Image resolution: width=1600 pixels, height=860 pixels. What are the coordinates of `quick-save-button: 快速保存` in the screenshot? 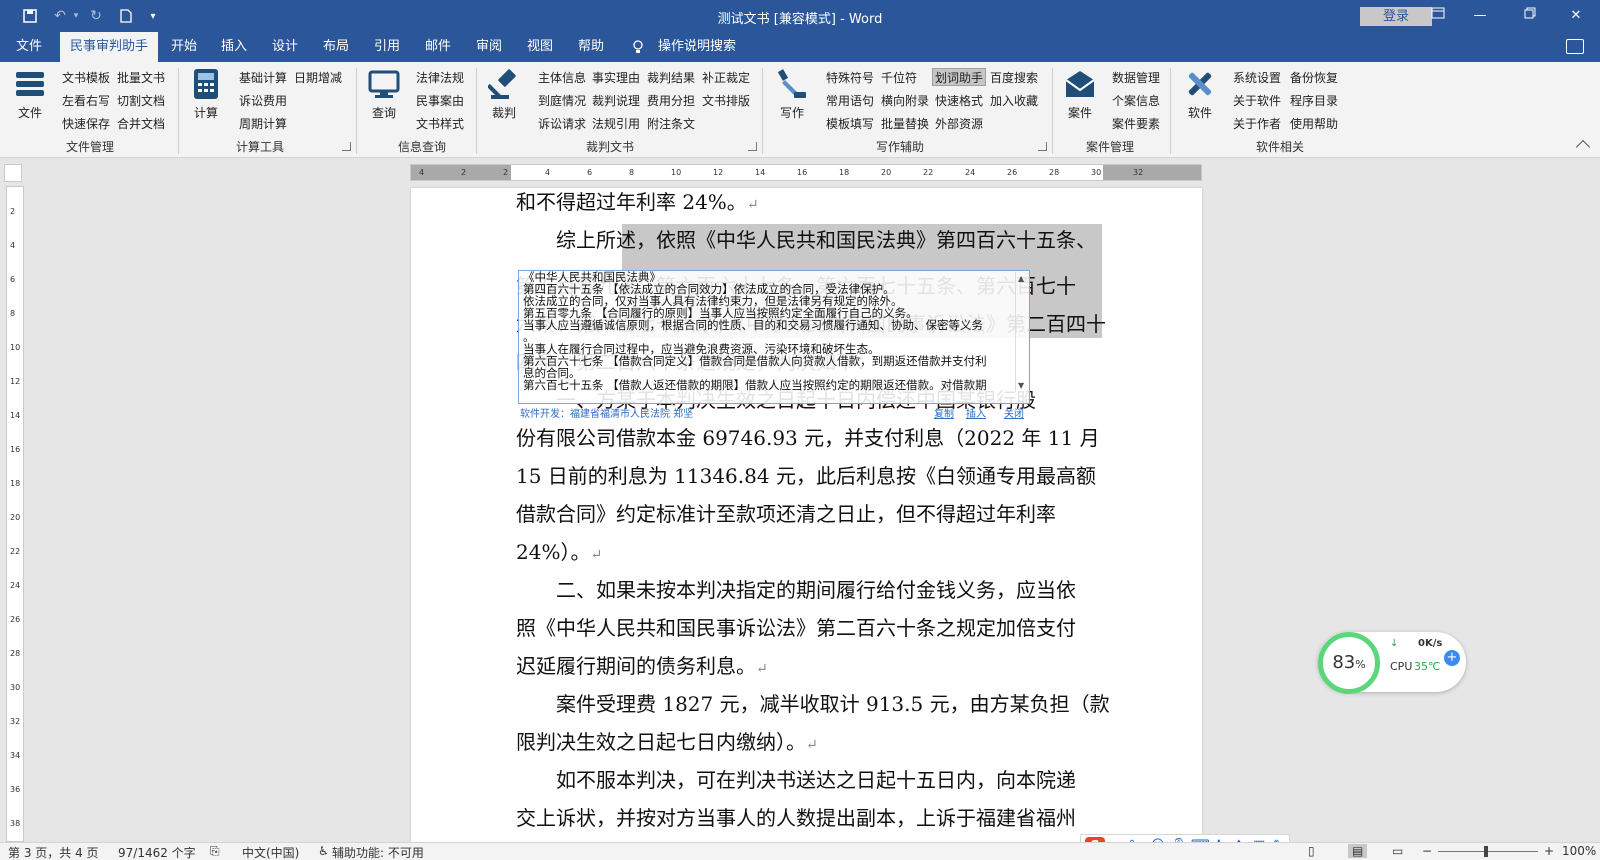 It's located at (86, 124).